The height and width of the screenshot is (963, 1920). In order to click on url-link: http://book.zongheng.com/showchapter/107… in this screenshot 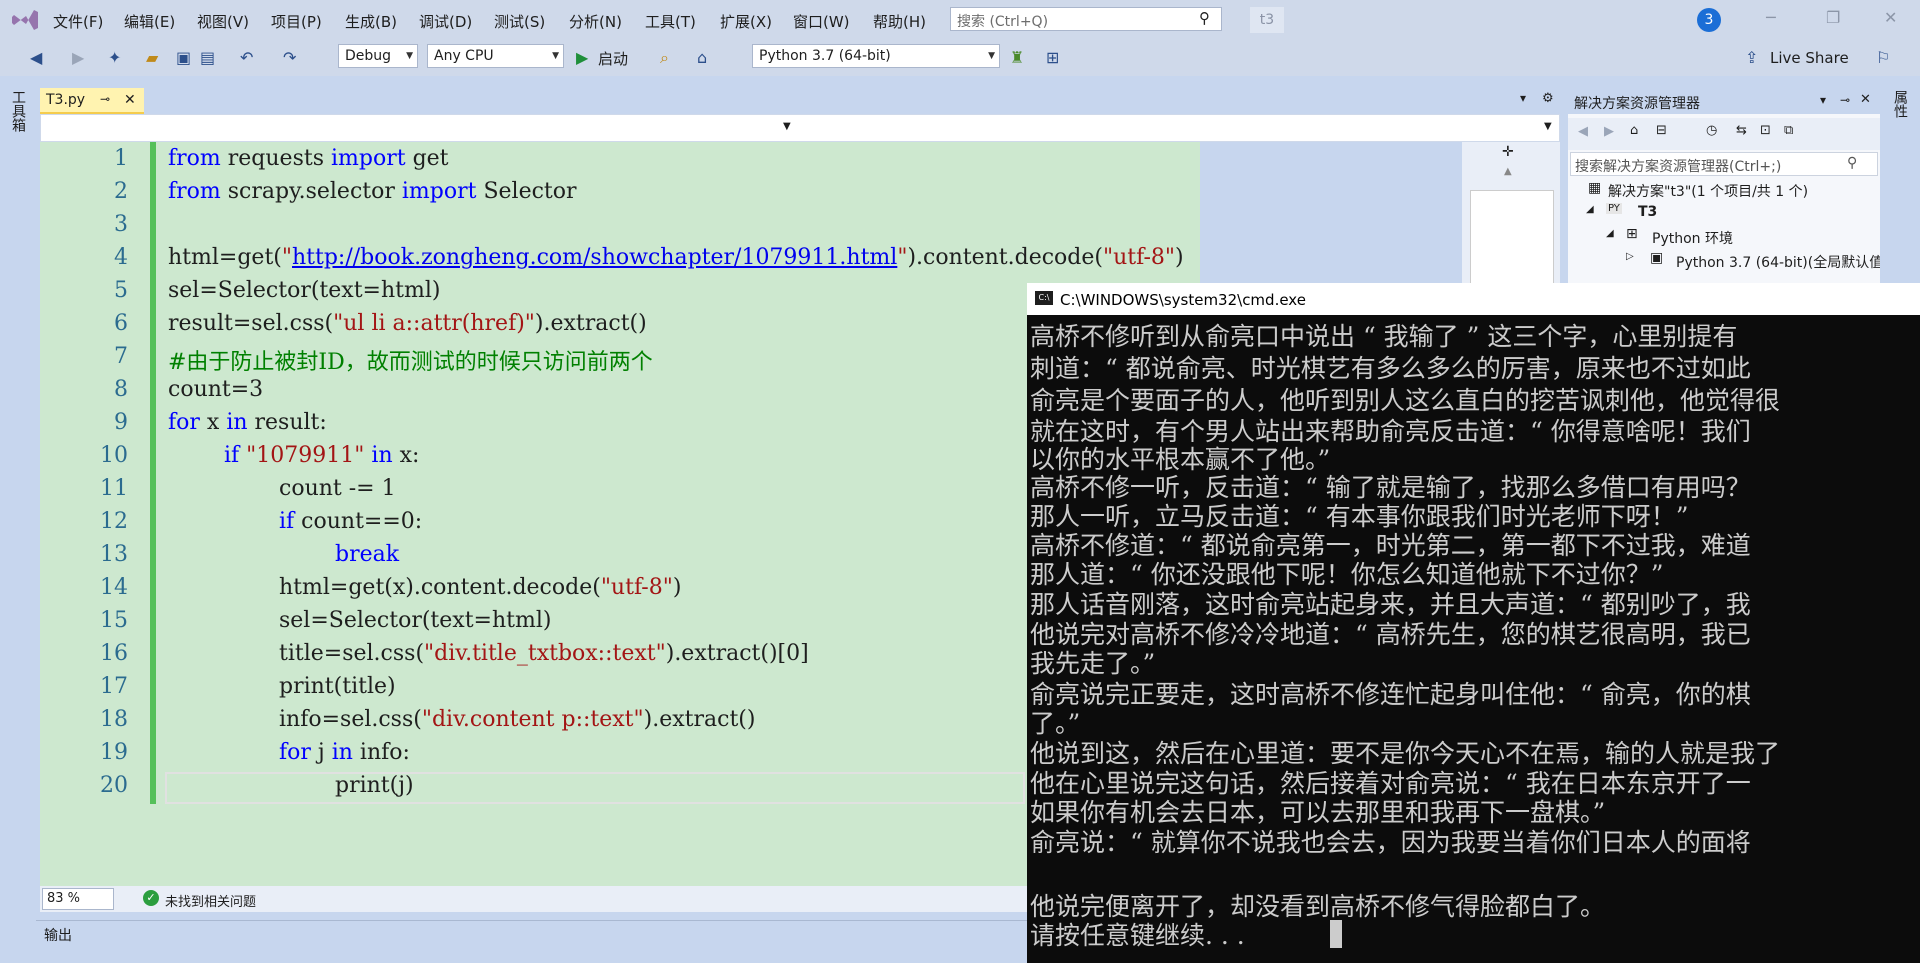, I will do `click(594, 257)`.